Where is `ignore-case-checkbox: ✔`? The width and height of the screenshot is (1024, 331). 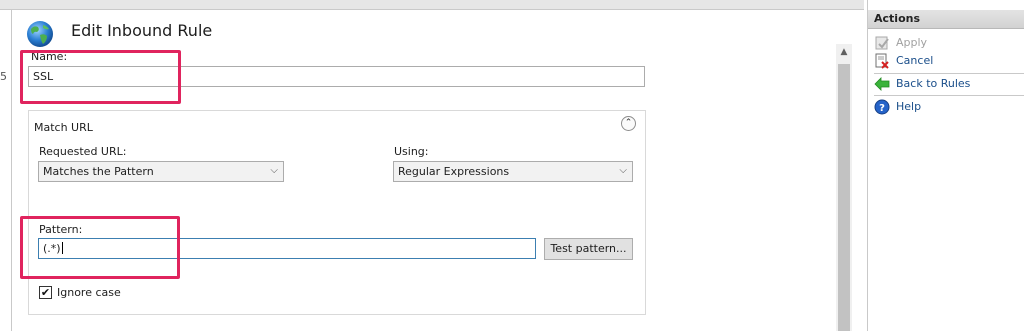 ignore-case-checkbox: ✔ is located at coordinates (45, 292).